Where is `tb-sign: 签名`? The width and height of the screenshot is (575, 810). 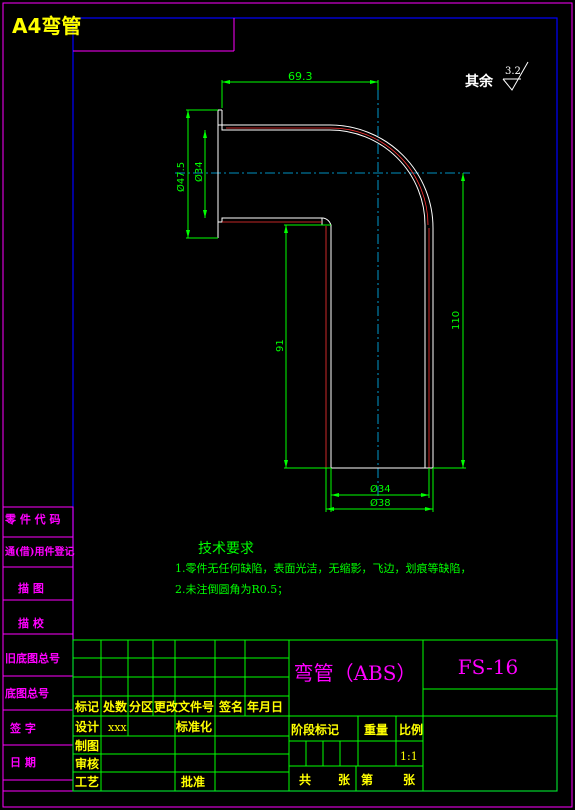
tb-sign: 签名 is located at coordinates (230, 706).